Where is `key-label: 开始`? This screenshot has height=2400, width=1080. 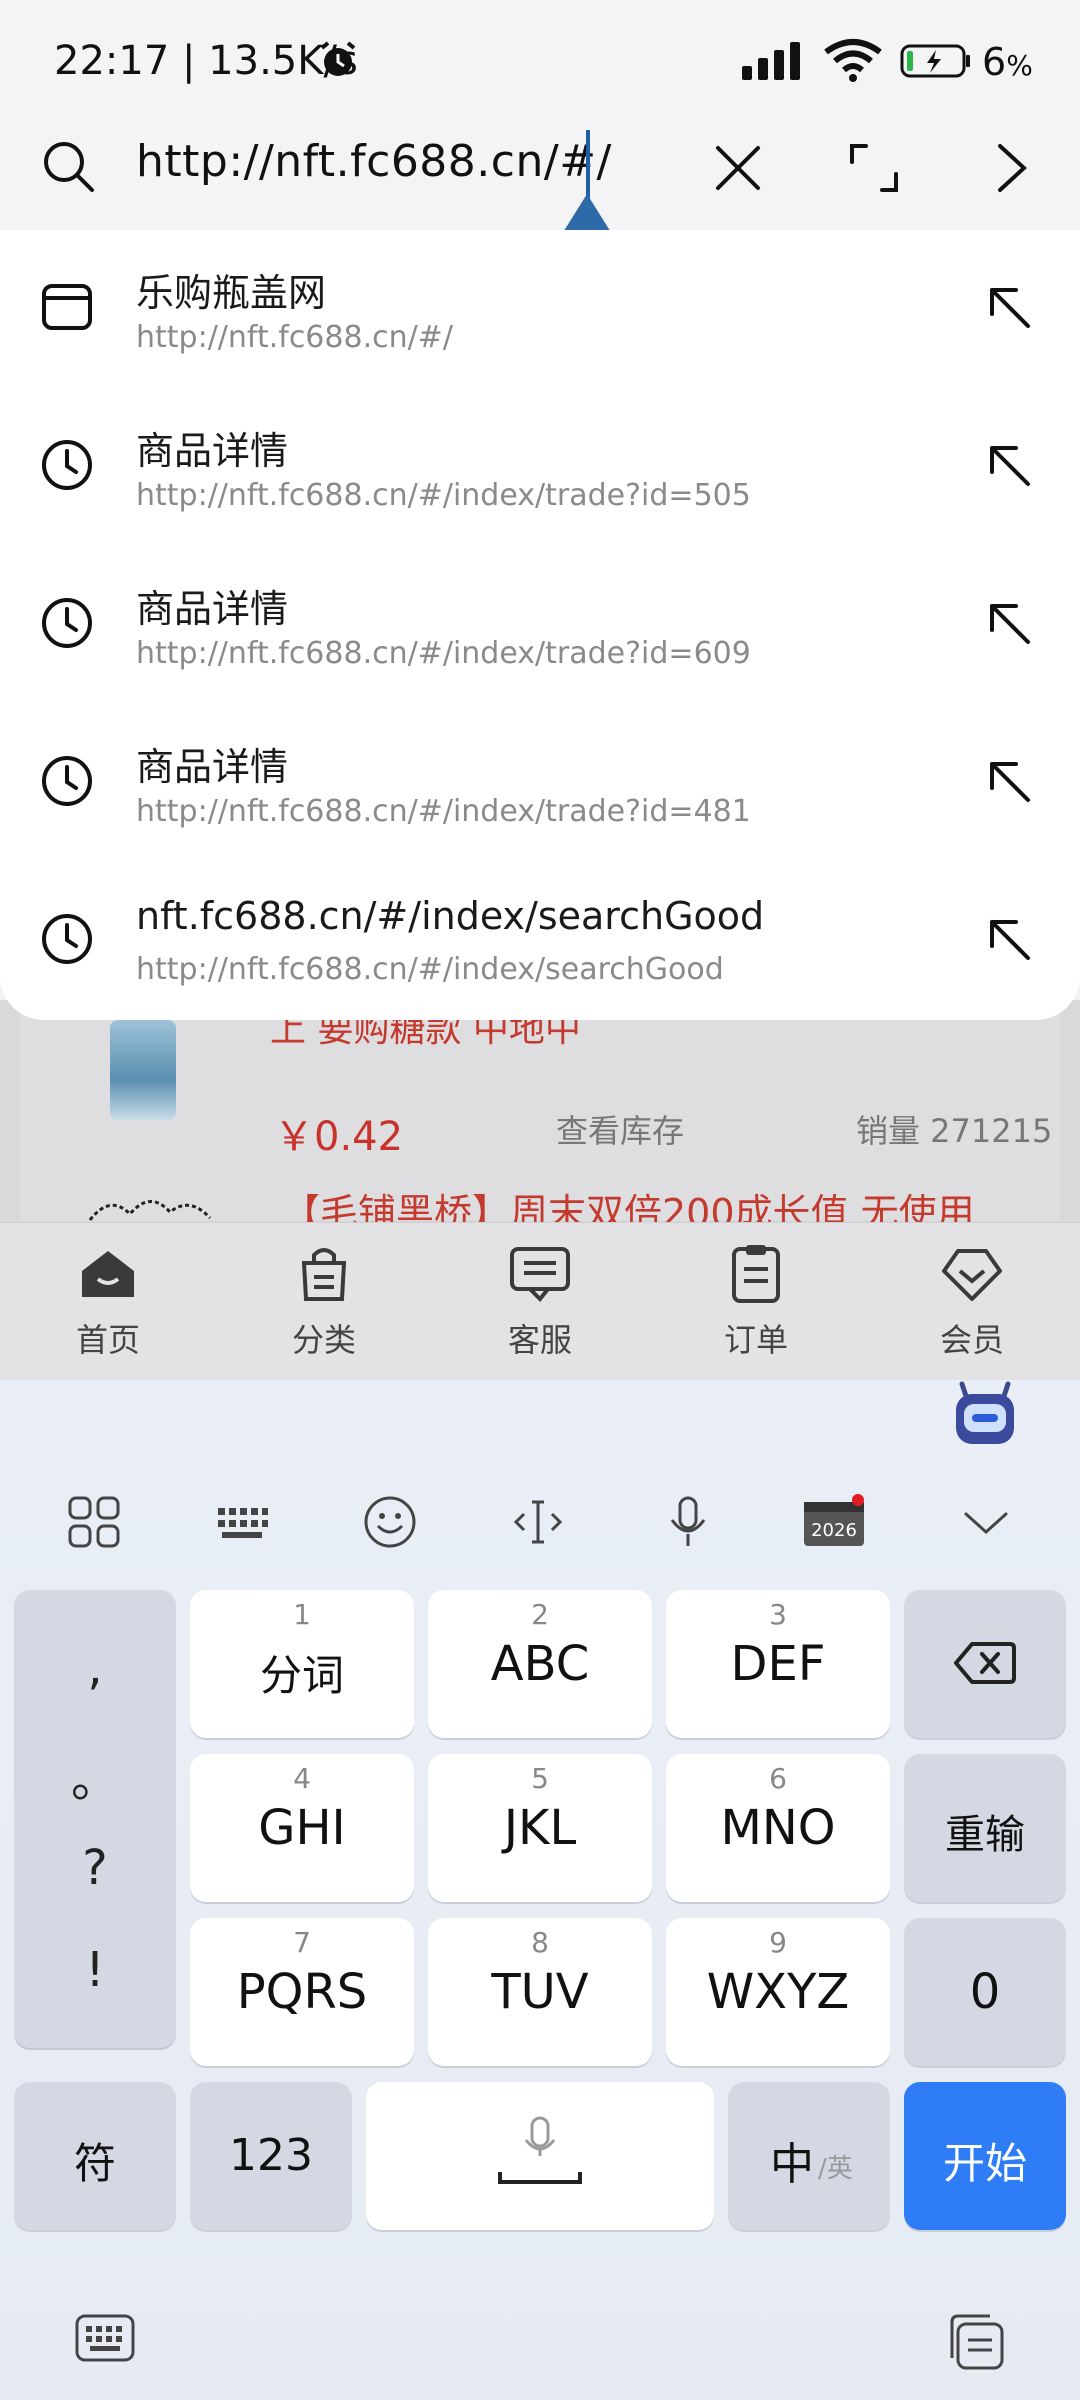
key-label: 开始 is located at coordinates (984, 2163).